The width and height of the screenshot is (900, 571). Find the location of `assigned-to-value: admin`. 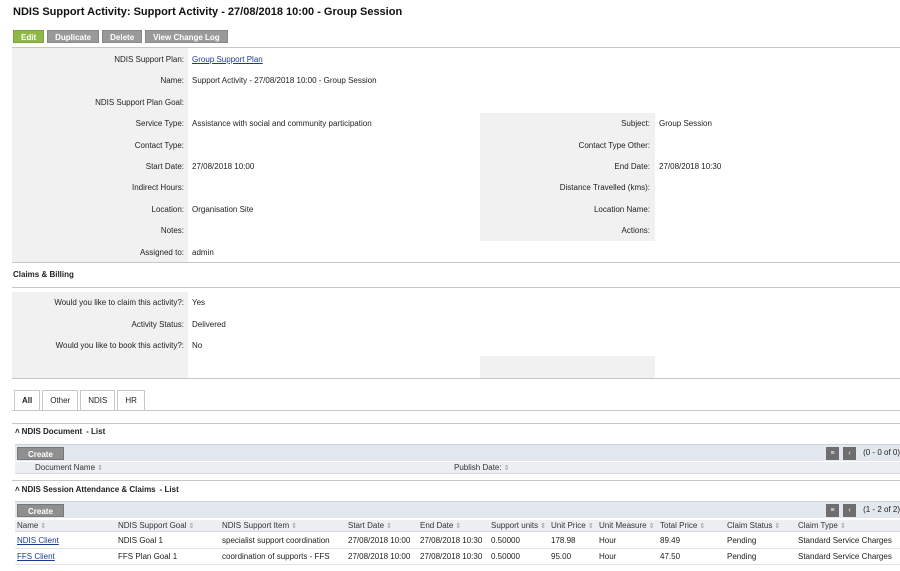

assigned-to-value: admin is located at coordinates (203, 252).